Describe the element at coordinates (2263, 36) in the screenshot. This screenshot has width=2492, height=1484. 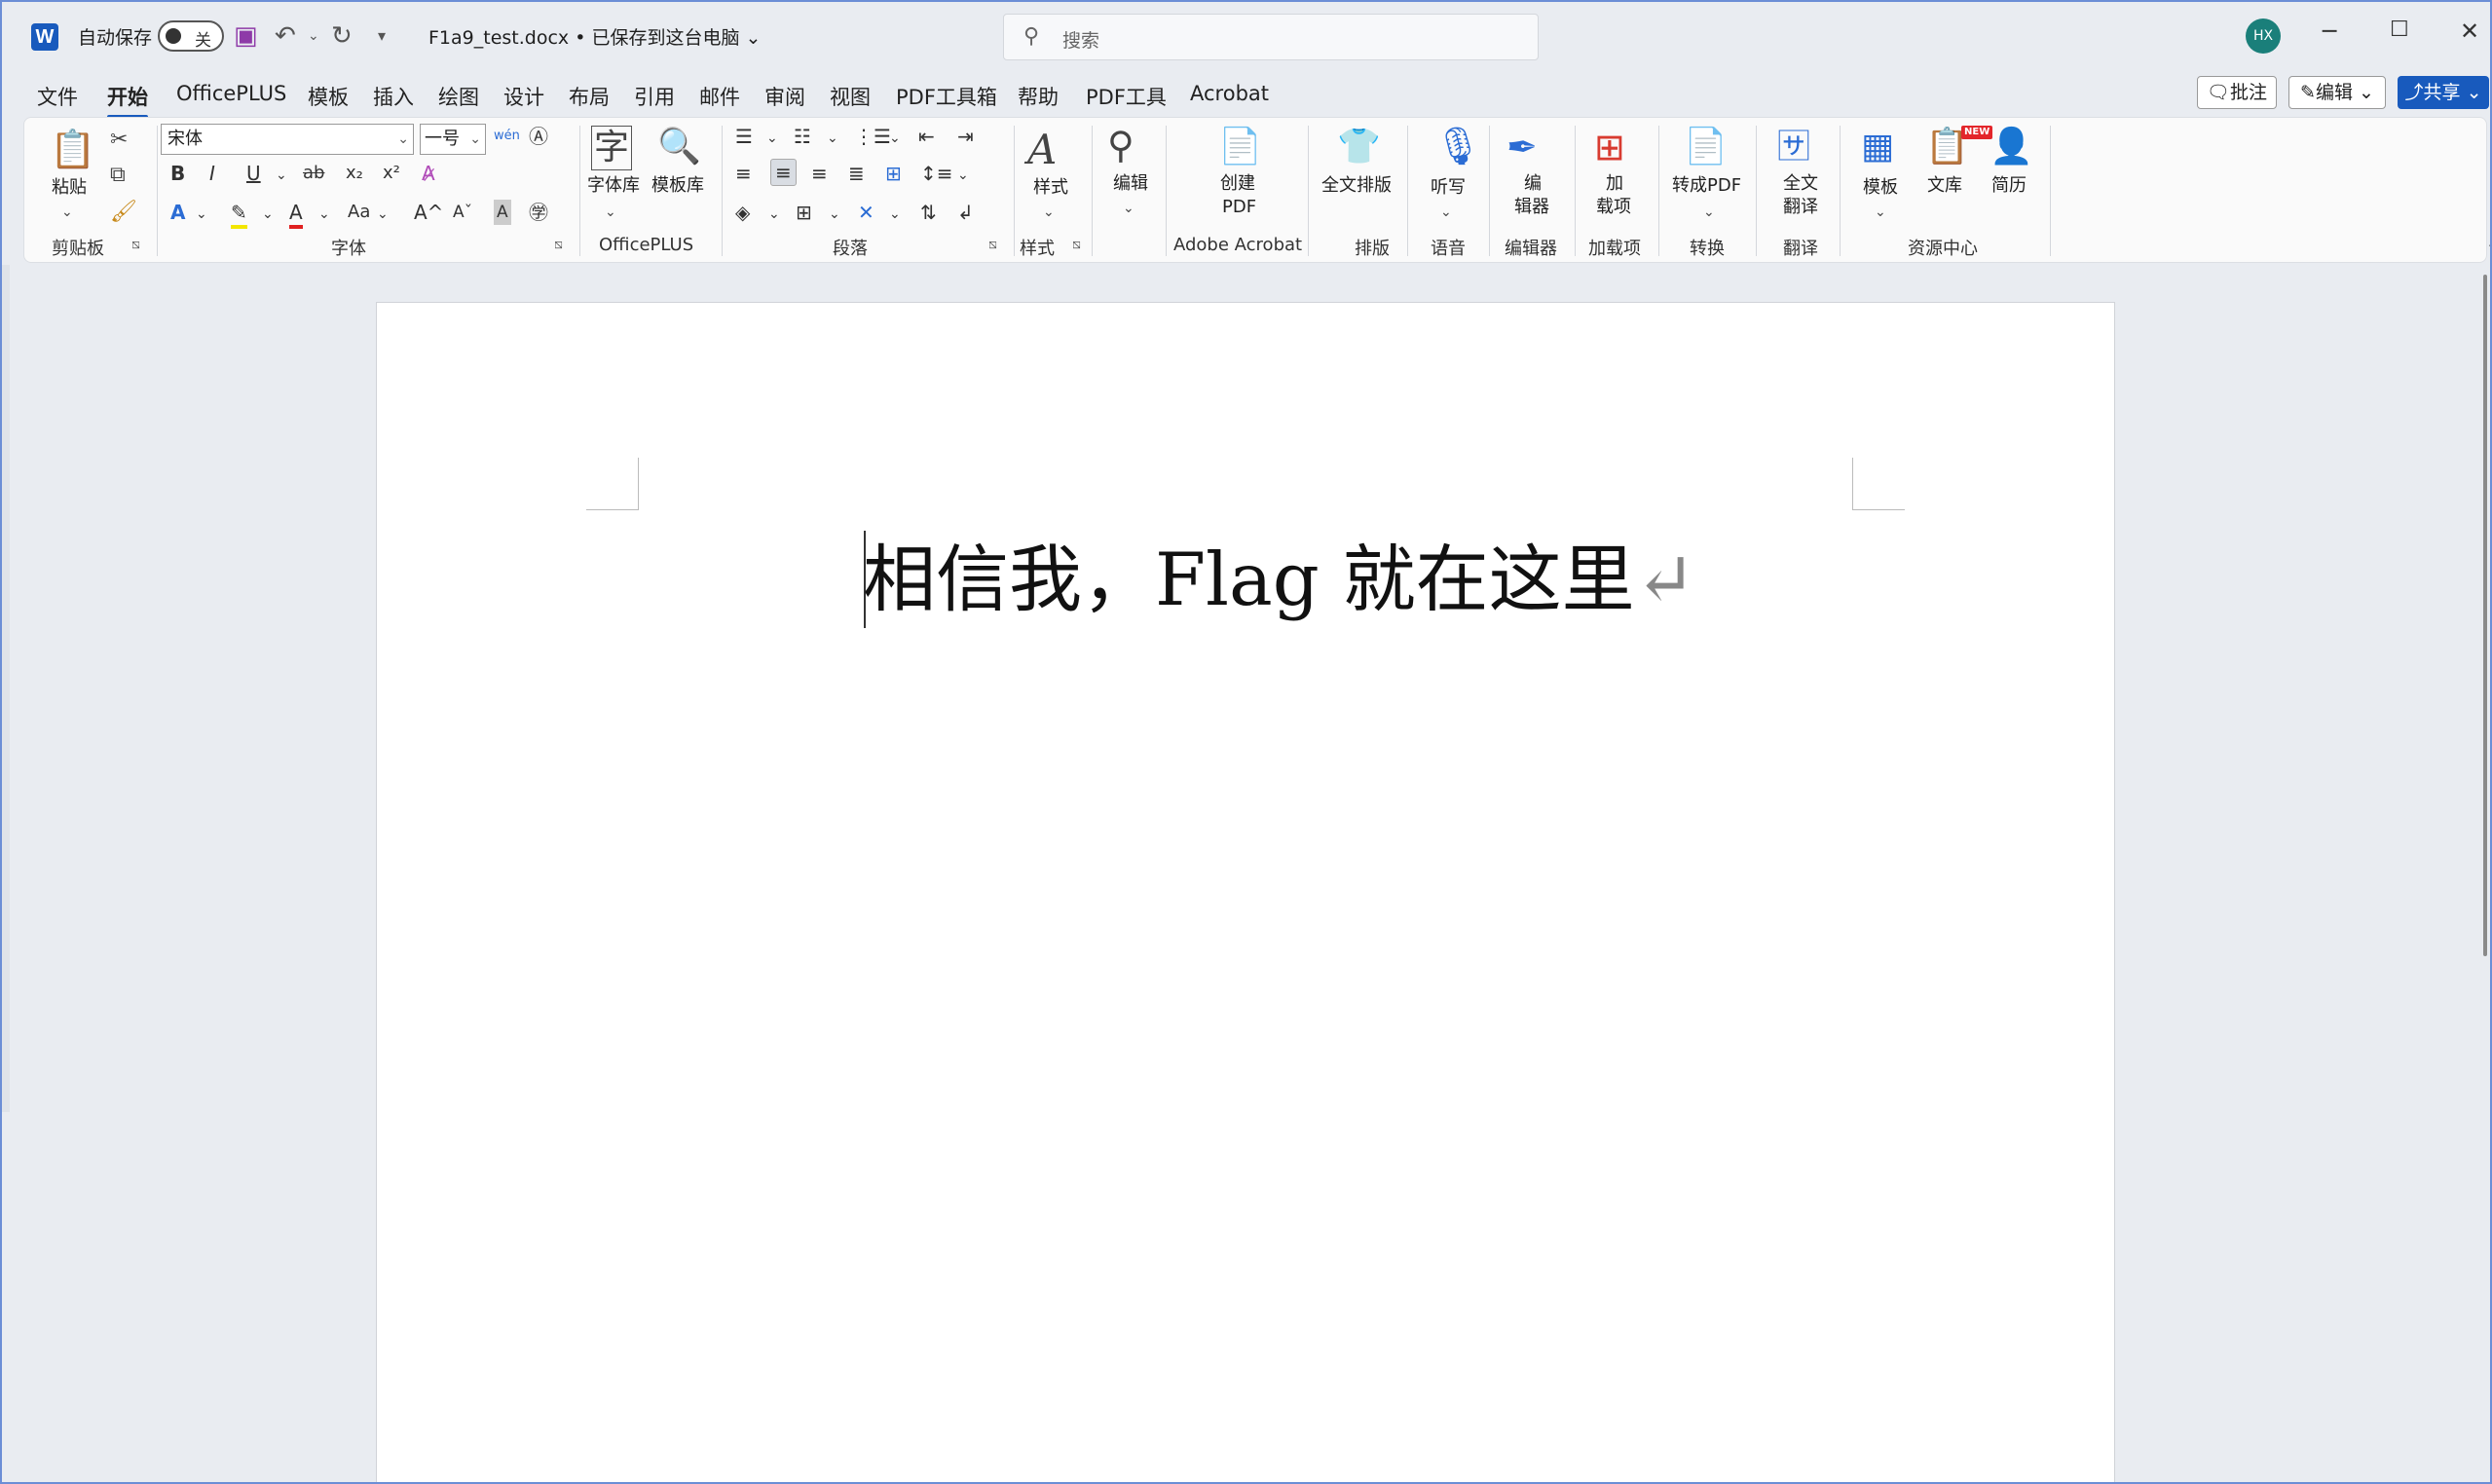
I see `avatar: HX` at that location.